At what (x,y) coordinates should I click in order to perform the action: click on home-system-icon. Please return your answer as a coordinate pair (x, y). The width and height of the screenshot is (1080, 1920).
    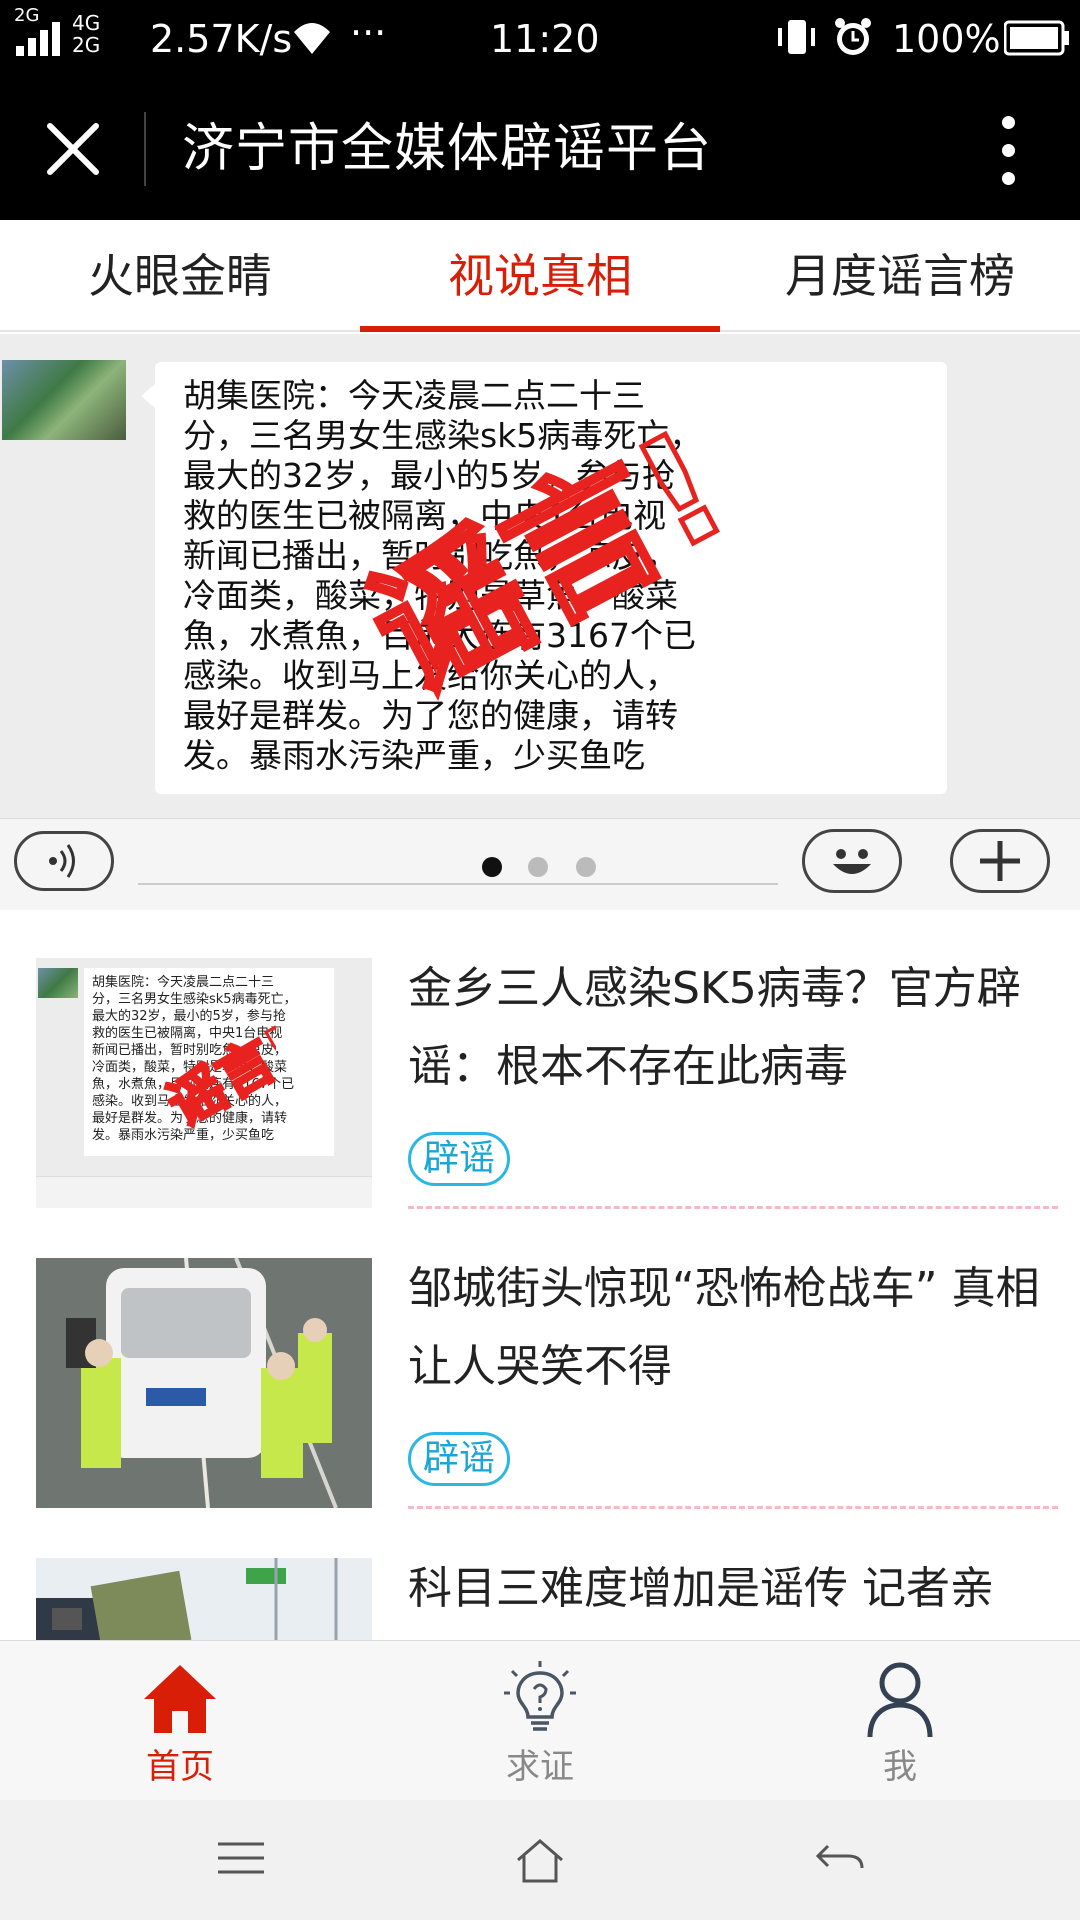
    Looking at the image, I should click on (540, 1861).